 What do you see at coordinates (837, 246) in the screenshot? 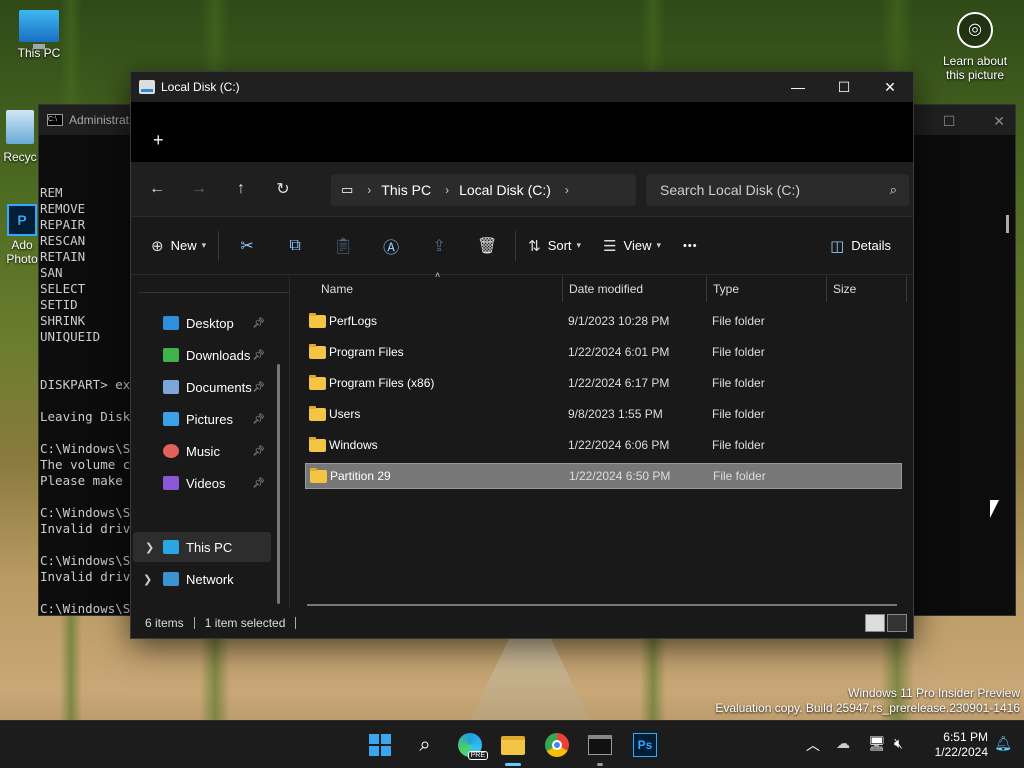
I see `details-pane-icon: ◫` at bounding box center [837, 246].